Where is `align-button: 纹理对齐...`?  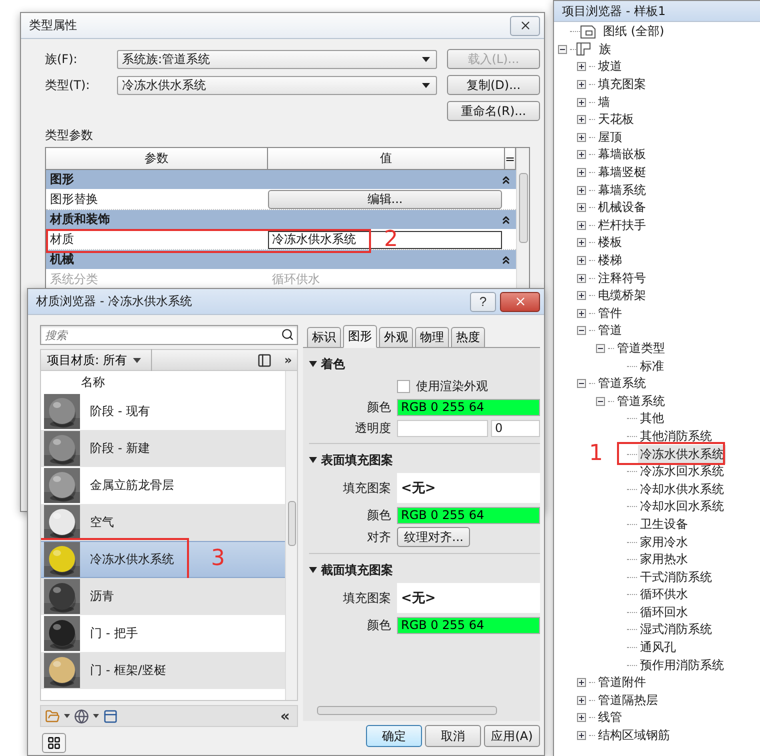 align-button: 纹理对齐... is located at coordinates (433, 537).